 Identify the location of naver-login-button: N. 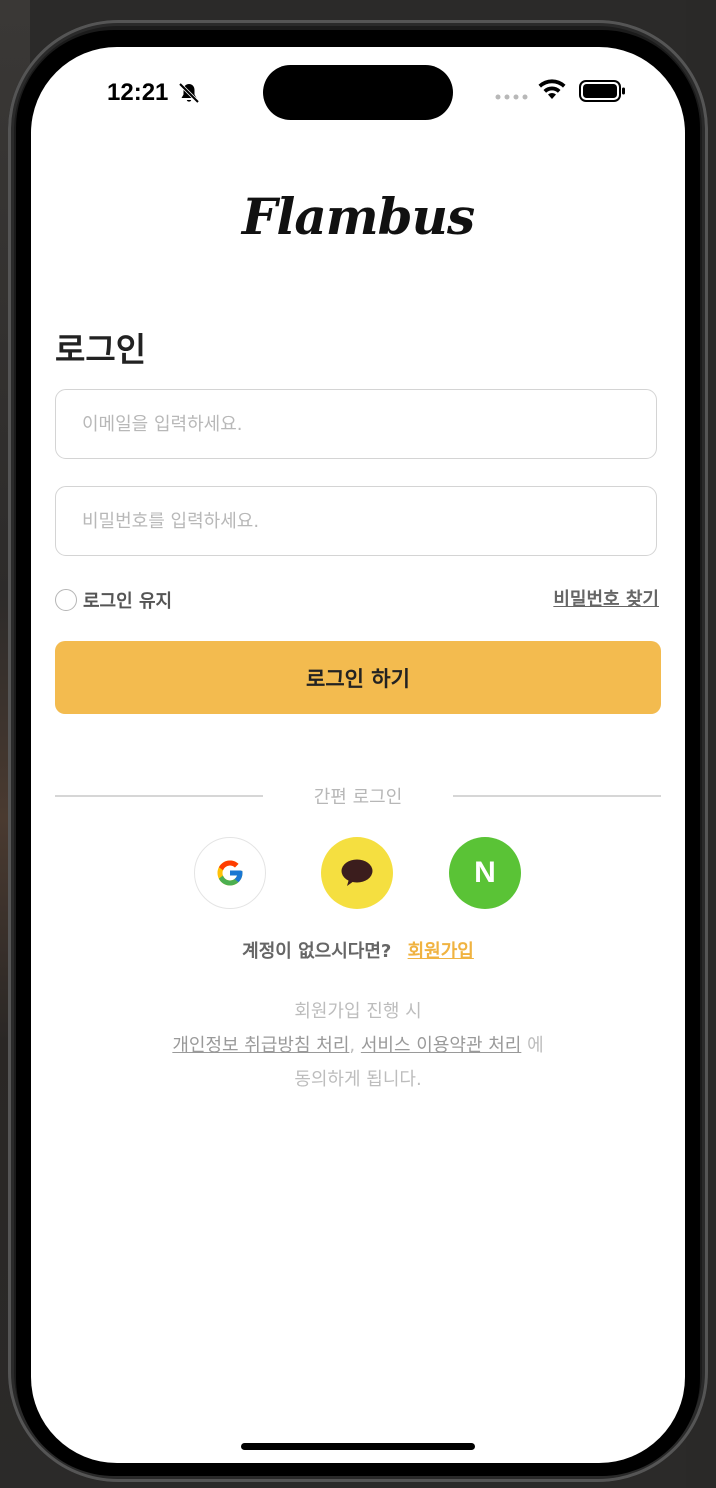
(485, 873).